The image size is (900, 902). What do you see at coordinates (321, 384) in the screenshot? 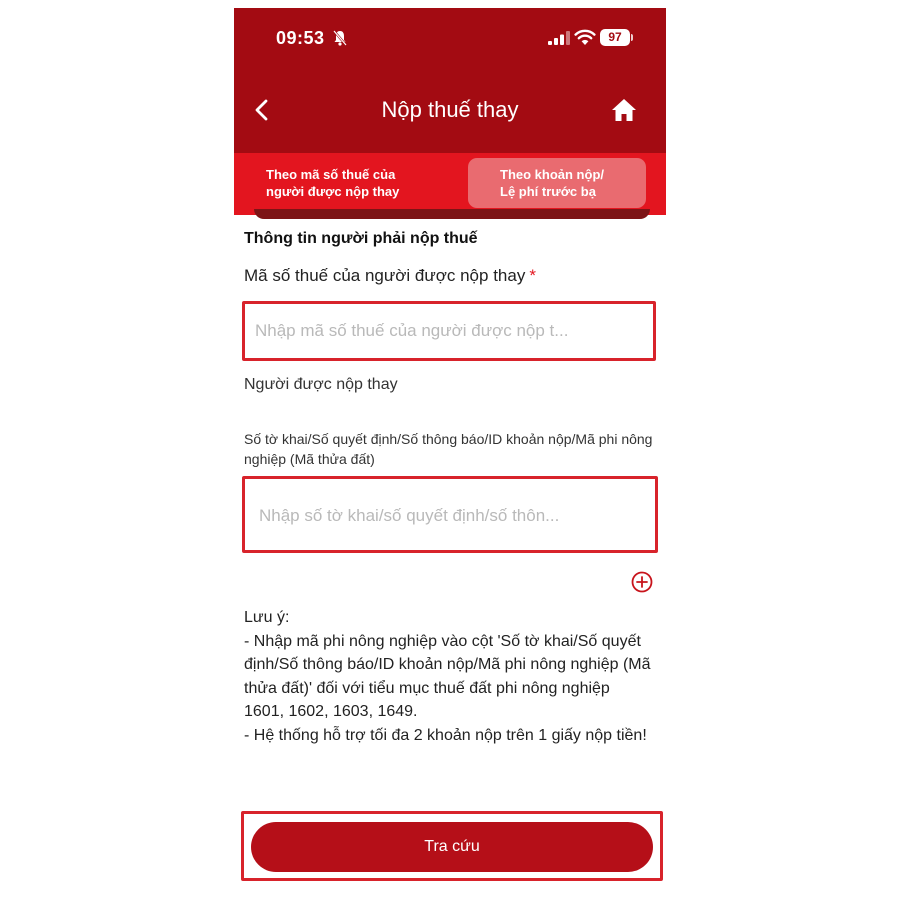
I see `payer-label: Người được nộp thay` at bounding box center [321, 384].